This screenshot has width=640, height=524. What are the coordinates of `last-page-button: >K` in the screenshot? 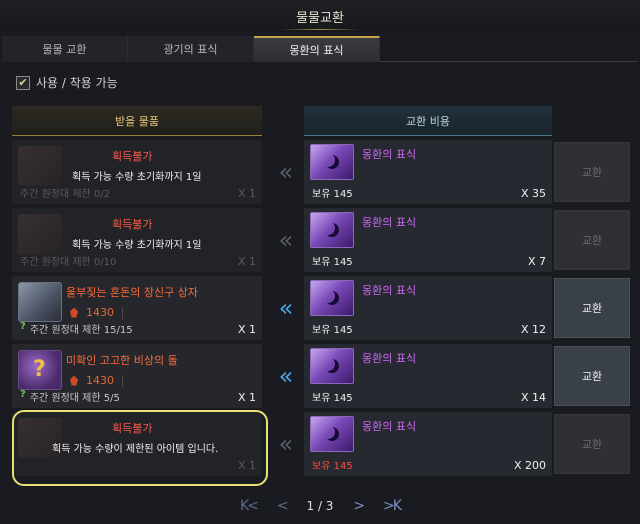 It's located at (392, 506).